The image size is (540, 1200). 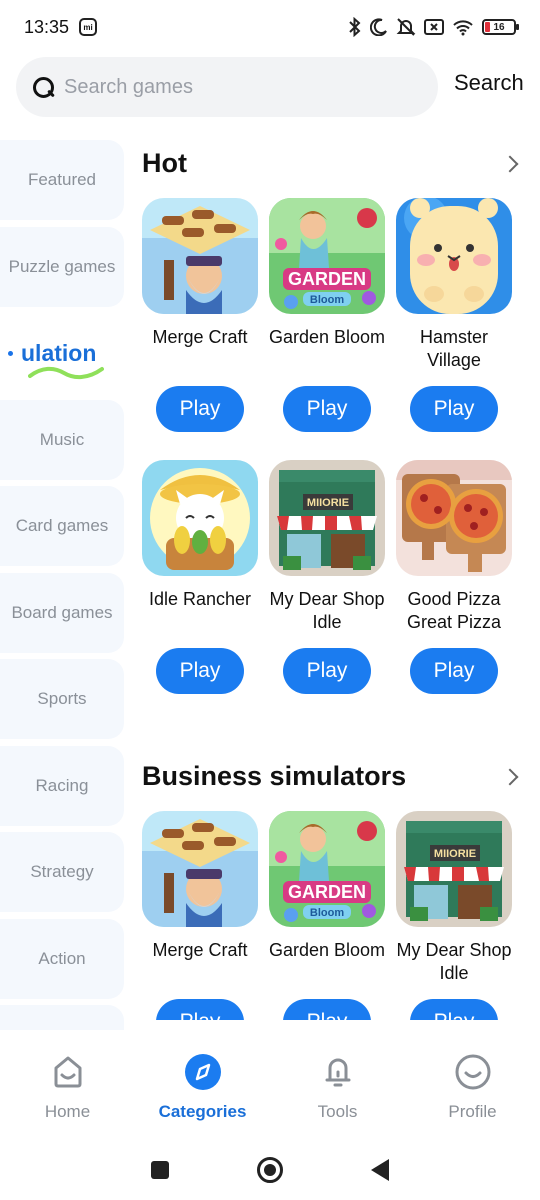 I want to click on sidebar-item-sports: Sports, so click(x=62, y=699).